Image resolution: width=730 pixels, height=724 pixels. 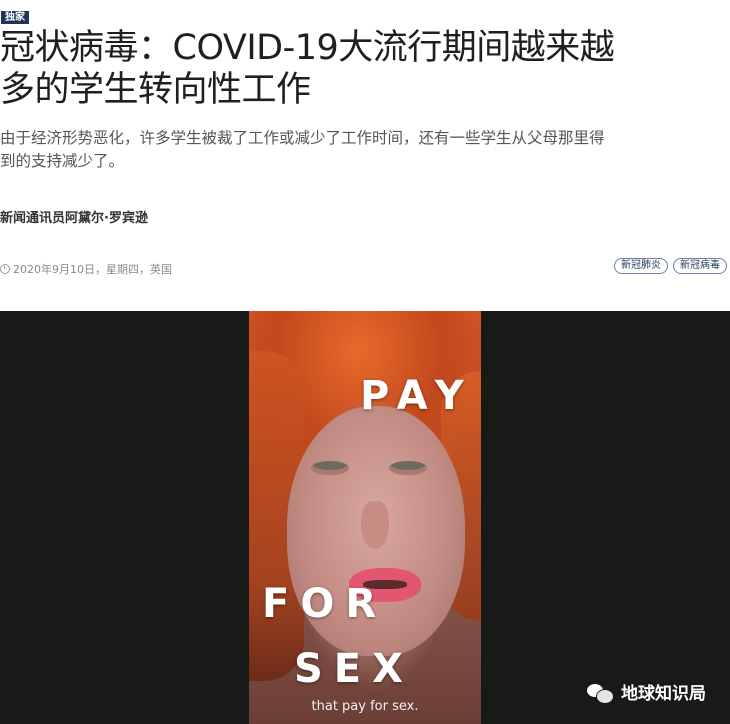 I want to click on topic-tag: 新冠肺炎, so click(x=641, y=266).